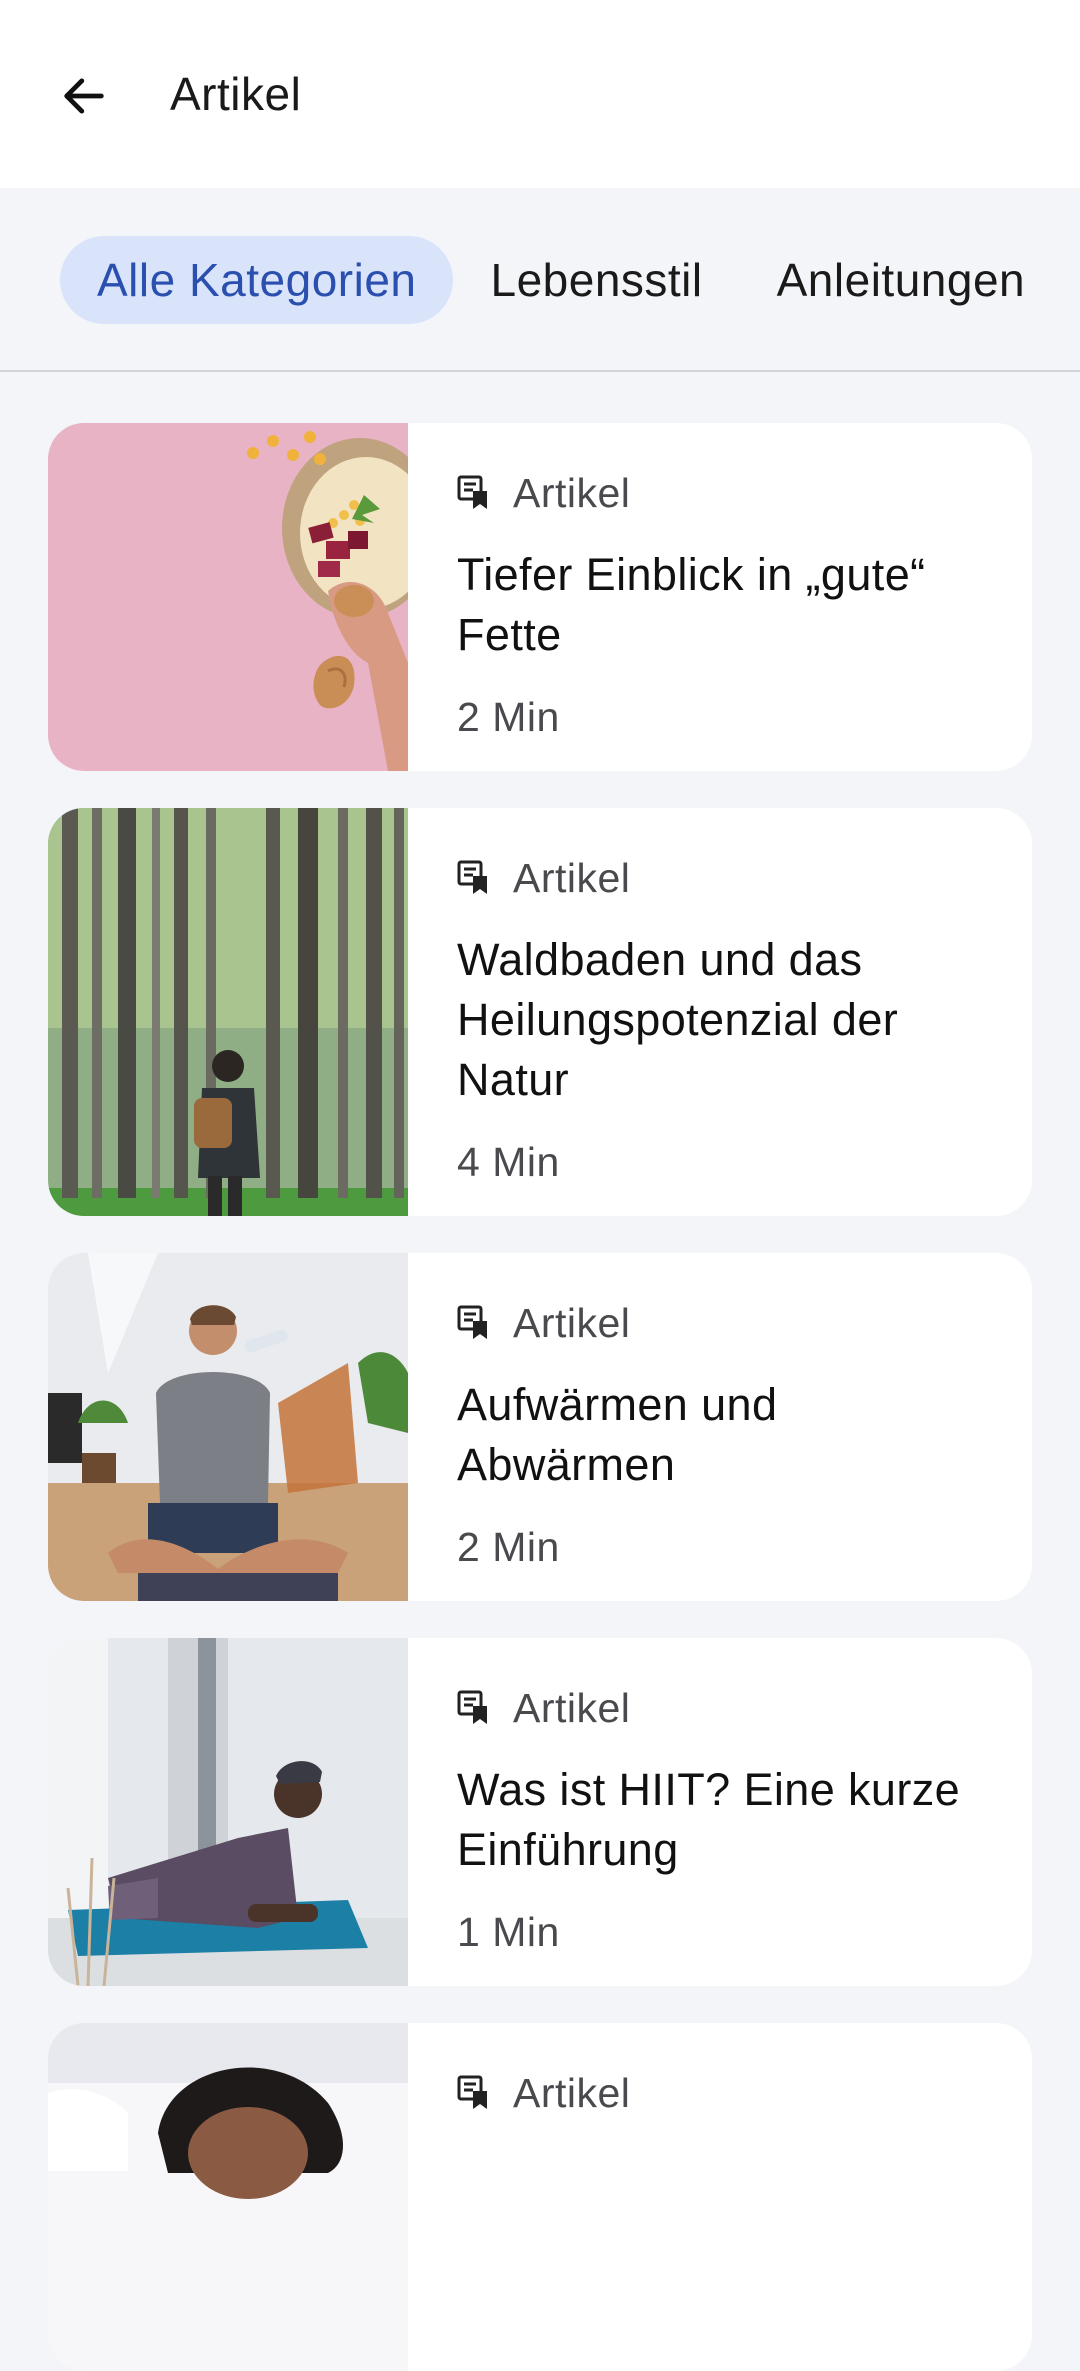  I want to click on back-button, so click(84, 96).